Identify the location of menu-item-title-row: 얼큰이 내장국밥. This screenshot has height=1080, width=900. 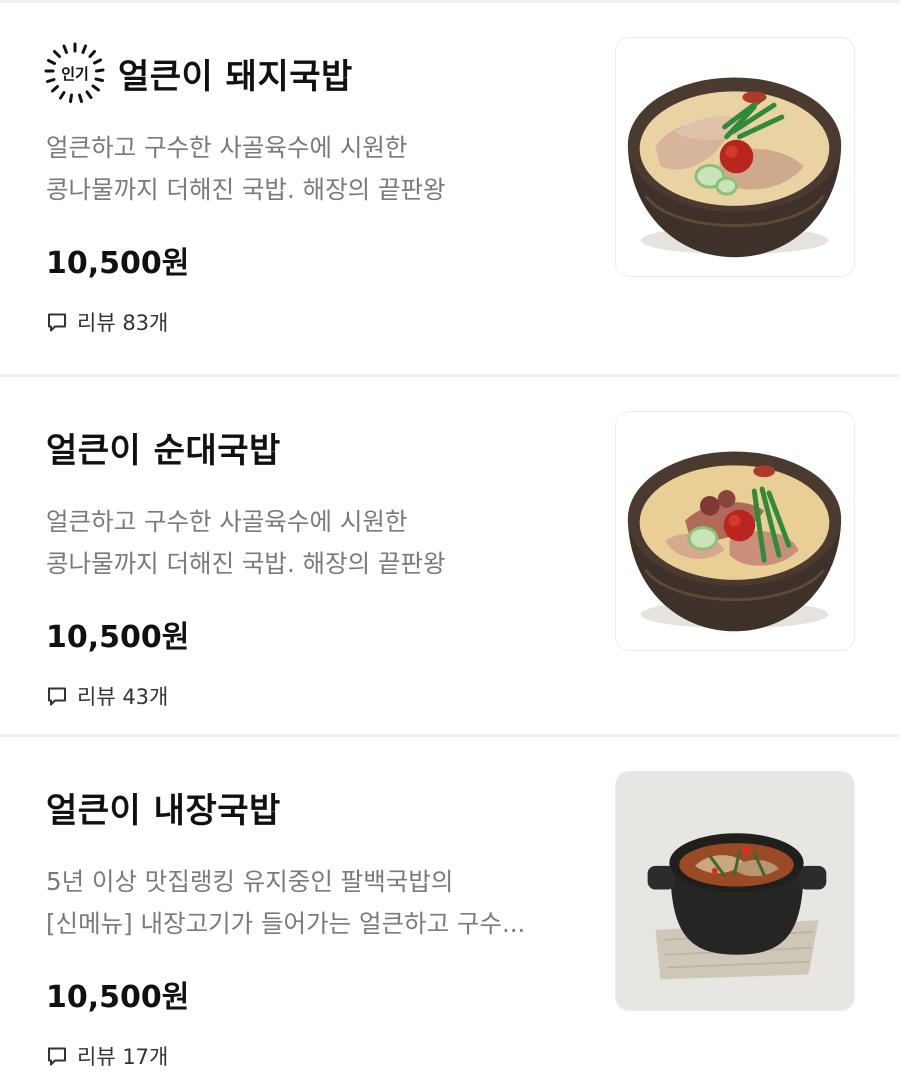
(163, 807).